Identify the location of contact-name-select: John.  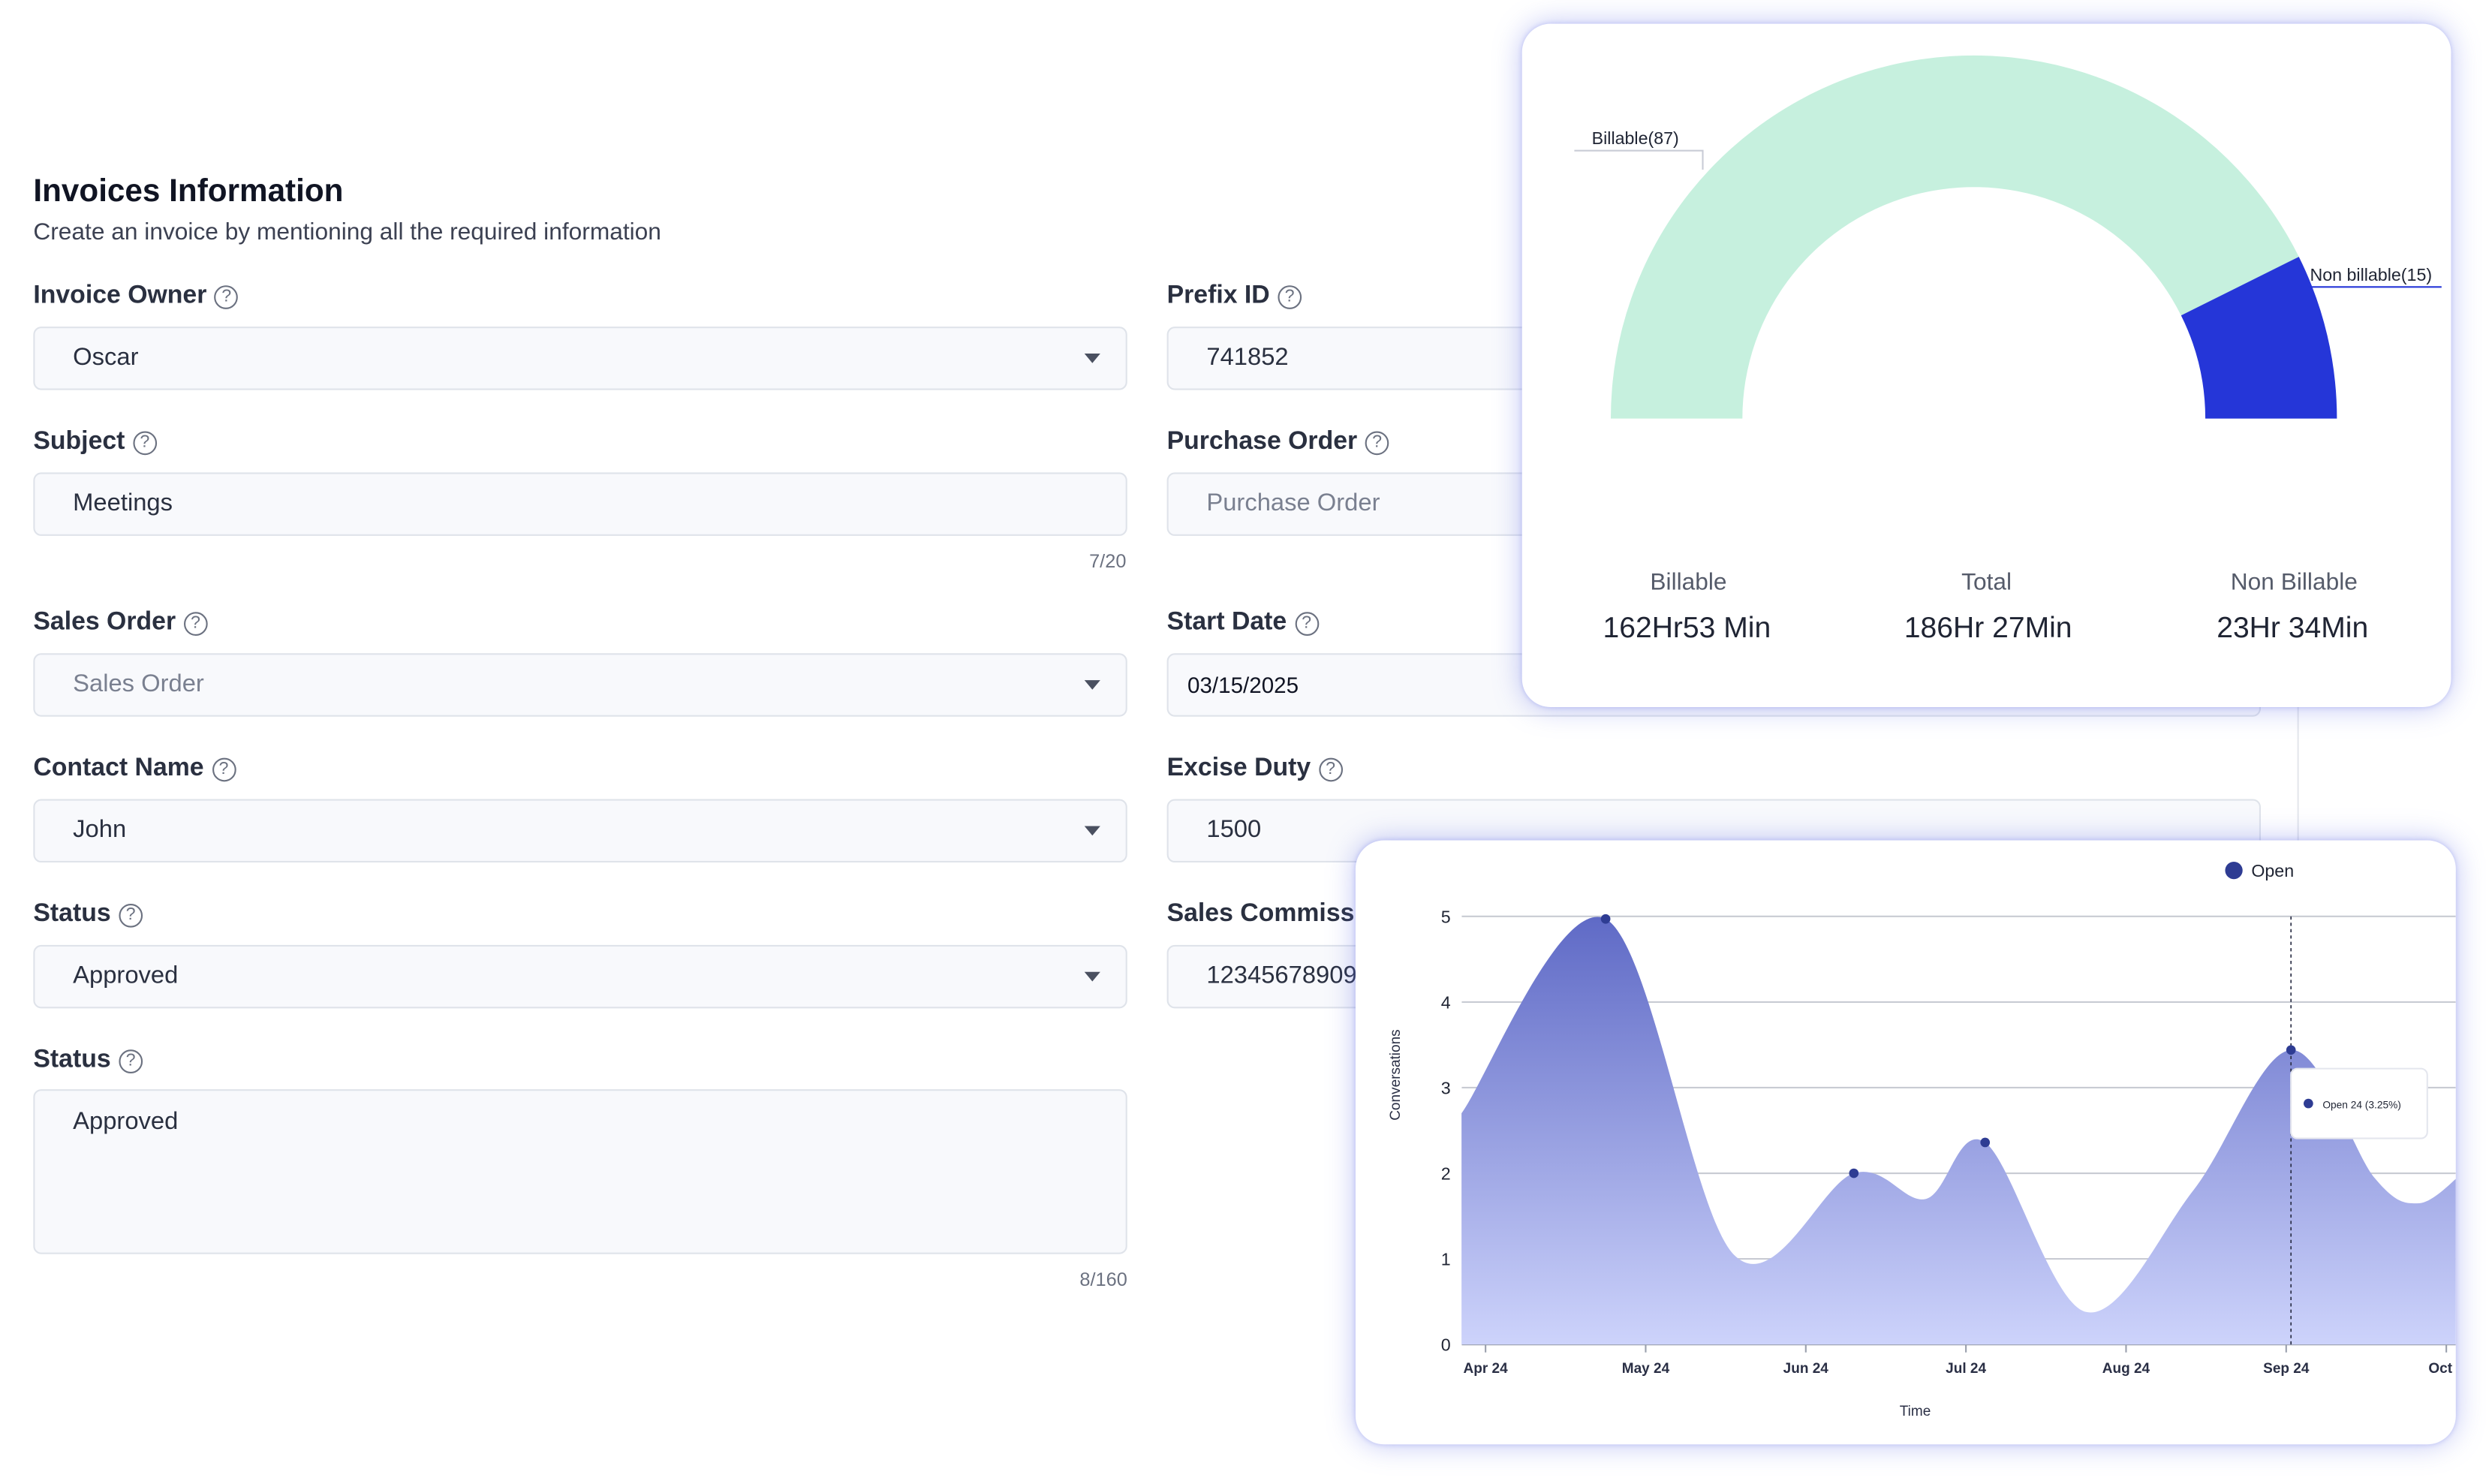
(580, 831).